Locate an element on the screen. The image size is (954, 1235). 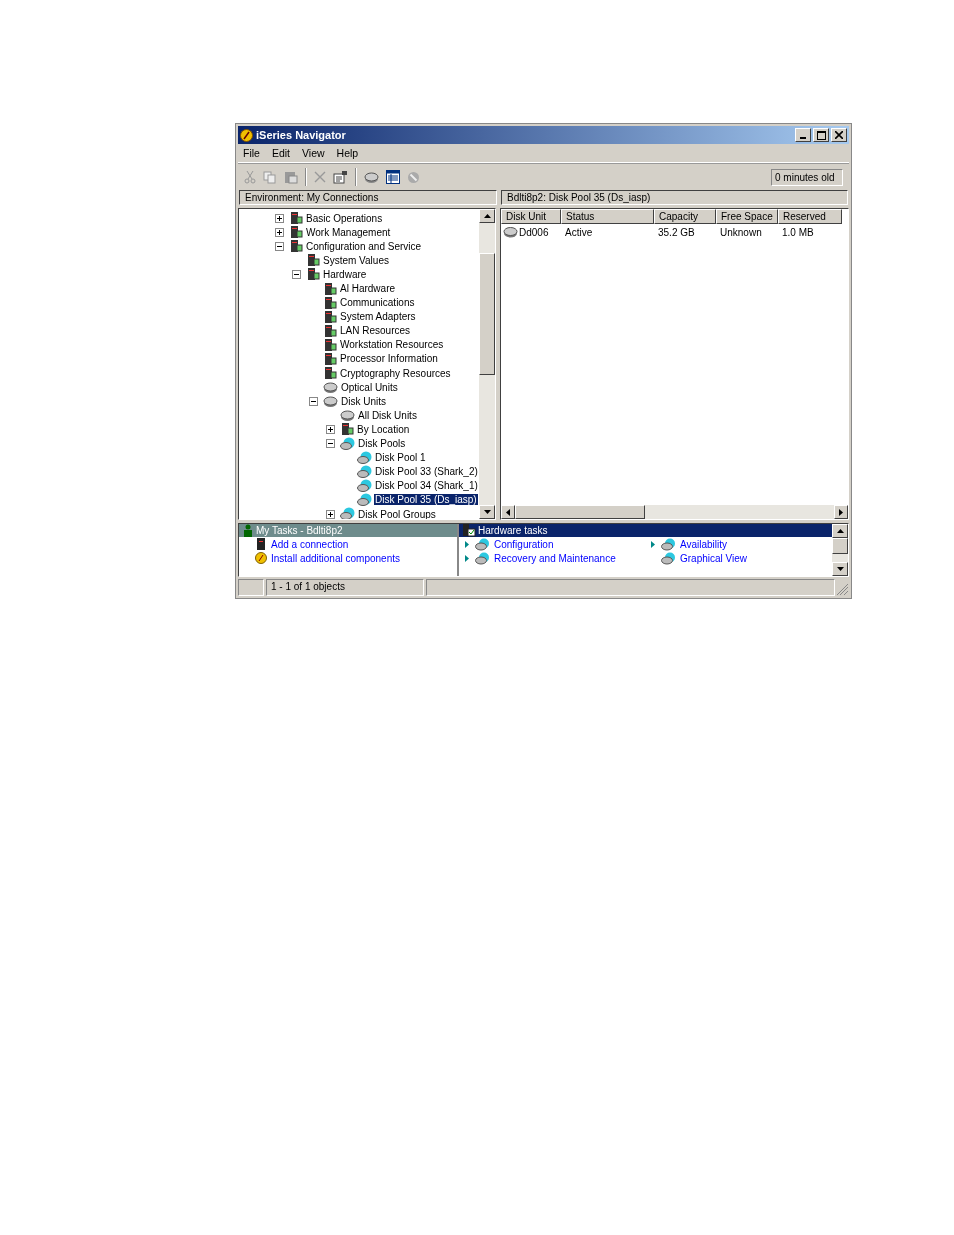
task-link: Install additional components is located at coordinates (335, 558).